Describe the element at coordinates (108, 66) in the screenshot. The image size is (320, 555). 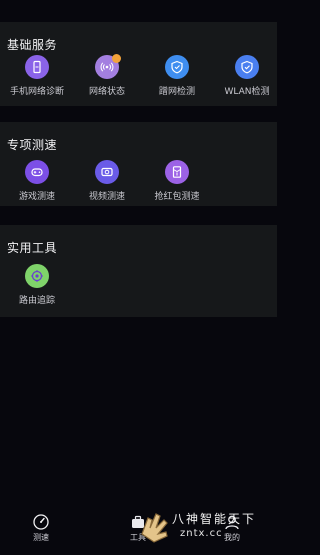
I see `network-status-icon` at that location.